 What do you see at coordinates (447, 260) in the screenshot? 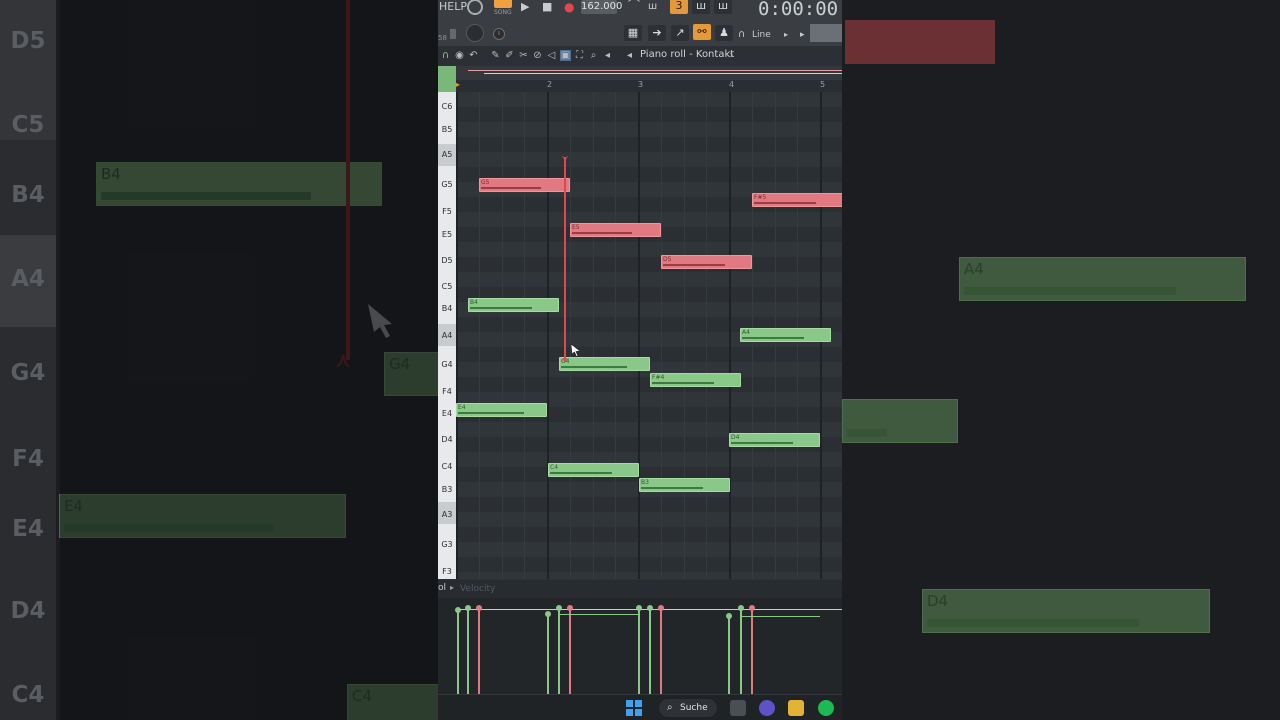
I see `piano-key-d5: D5` at bounding box center [447, 260].